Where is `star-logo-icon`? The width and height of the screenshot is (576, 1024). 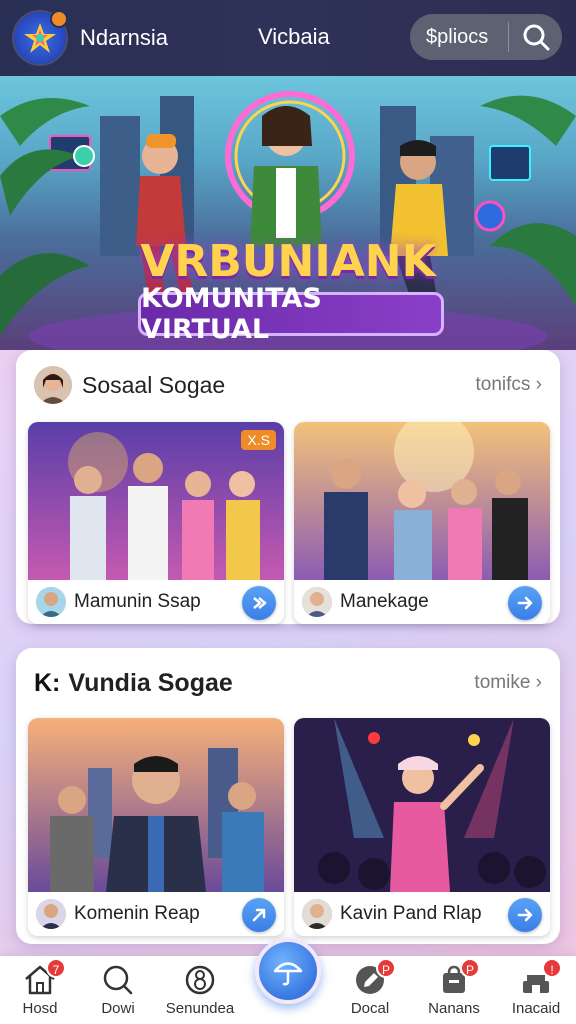 star-logo-icon is located at coordinates (40, 38).